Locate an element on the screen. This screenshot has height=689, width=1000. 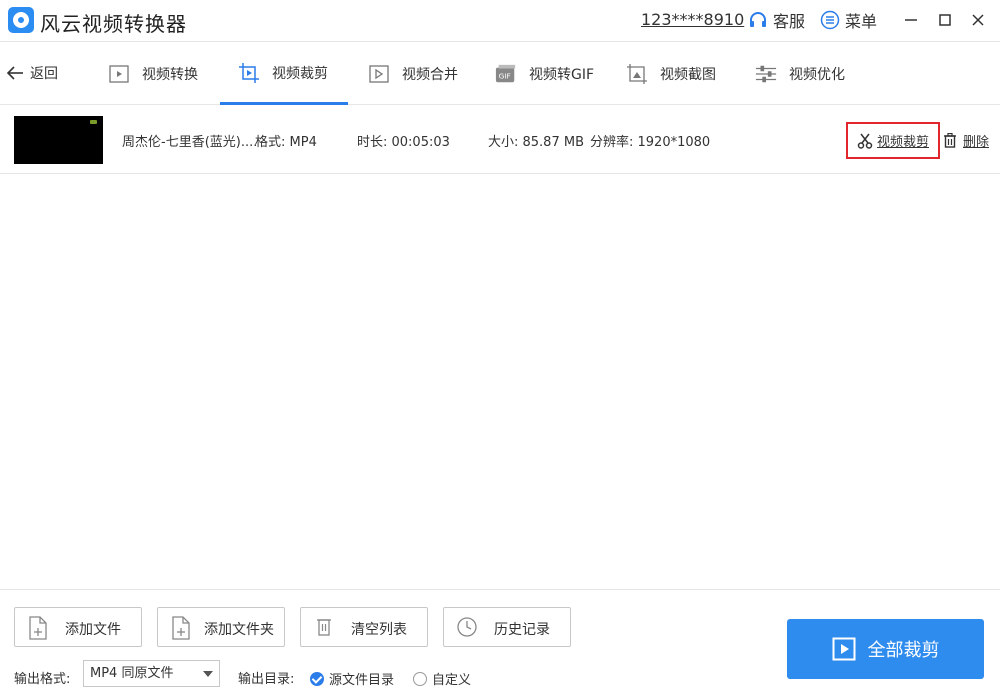
function-tab-bar: 返回 视频转换 视频裁剪 视频合并 GIF 视频转GIF 视频截图 视频优化 is located at coordinates (500, 74).